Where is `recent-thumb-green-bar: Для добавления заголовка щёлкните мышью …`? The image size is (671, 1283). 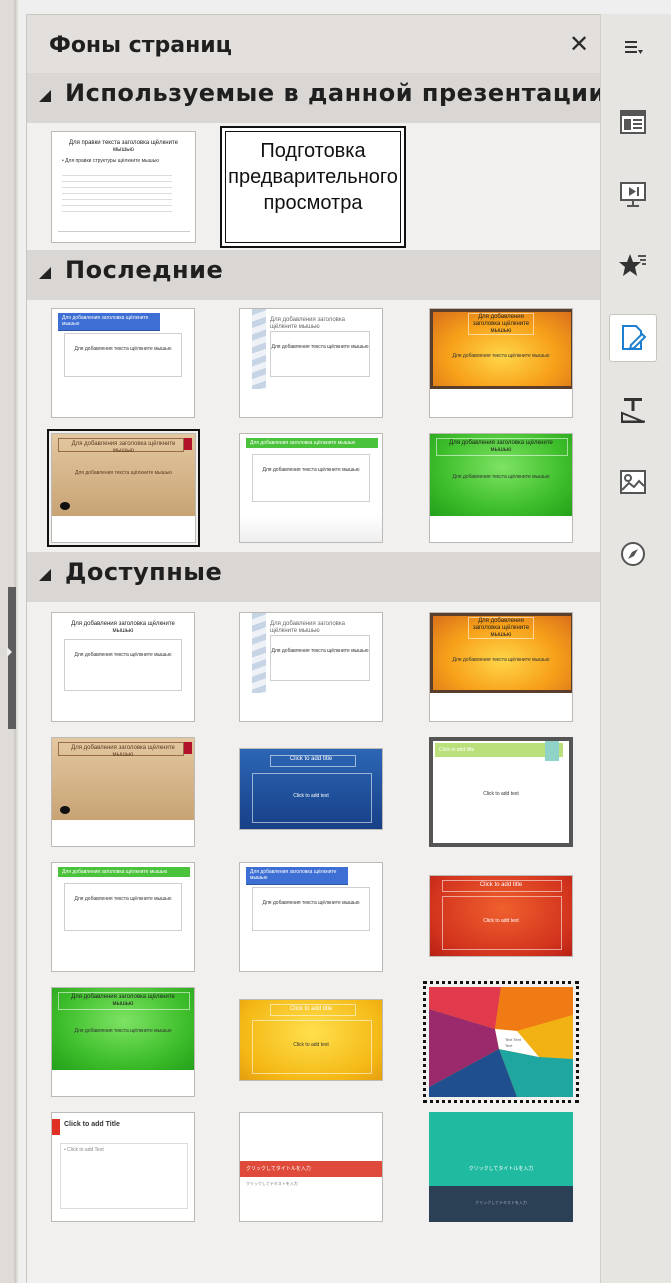 recent-thumb-green-bar: Для добавления заголовка щёлкните мышью … is located at coordinates (311, 488).